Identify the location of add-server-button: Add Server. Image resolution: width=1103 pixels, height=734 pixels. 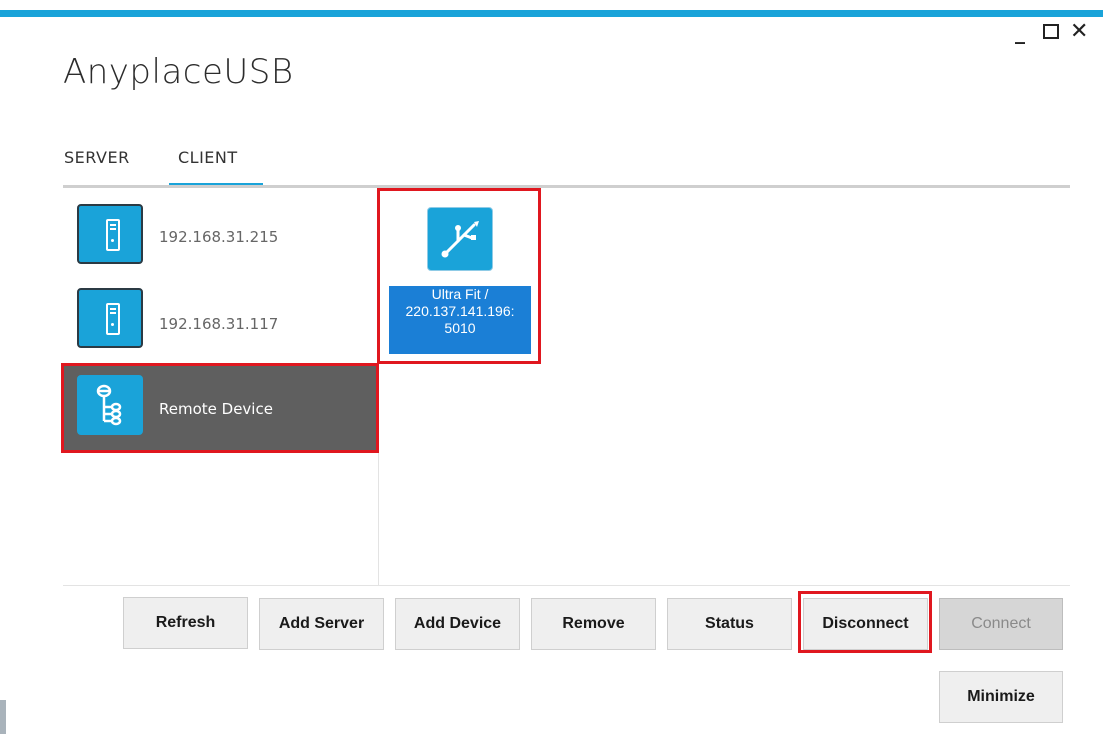
(321, 624).